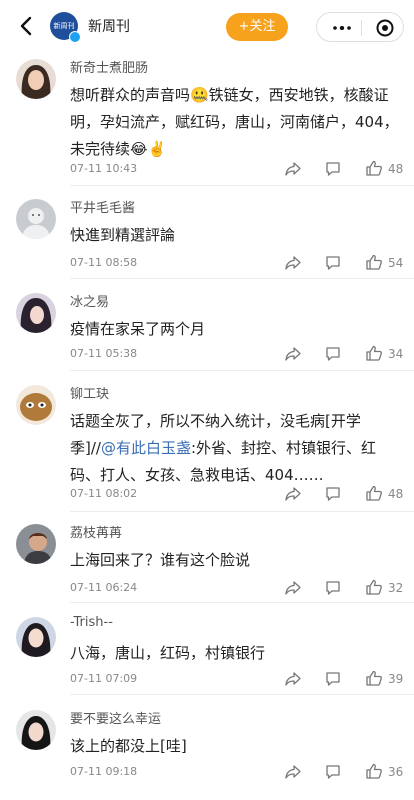 The width and height of the screenshot is (414, 800). I want to click on comment-meta: 07-11 06:24 32, so click(242, 589).